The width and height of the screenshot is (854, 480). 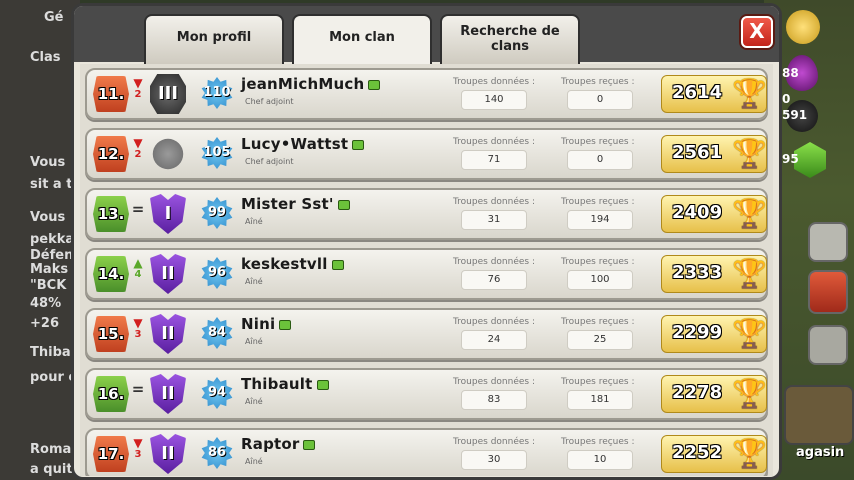 What do you see at coordinates (494, 280) in the screenshot?
I see `troops-donated-value: 76` at bounding box center [494, 280].